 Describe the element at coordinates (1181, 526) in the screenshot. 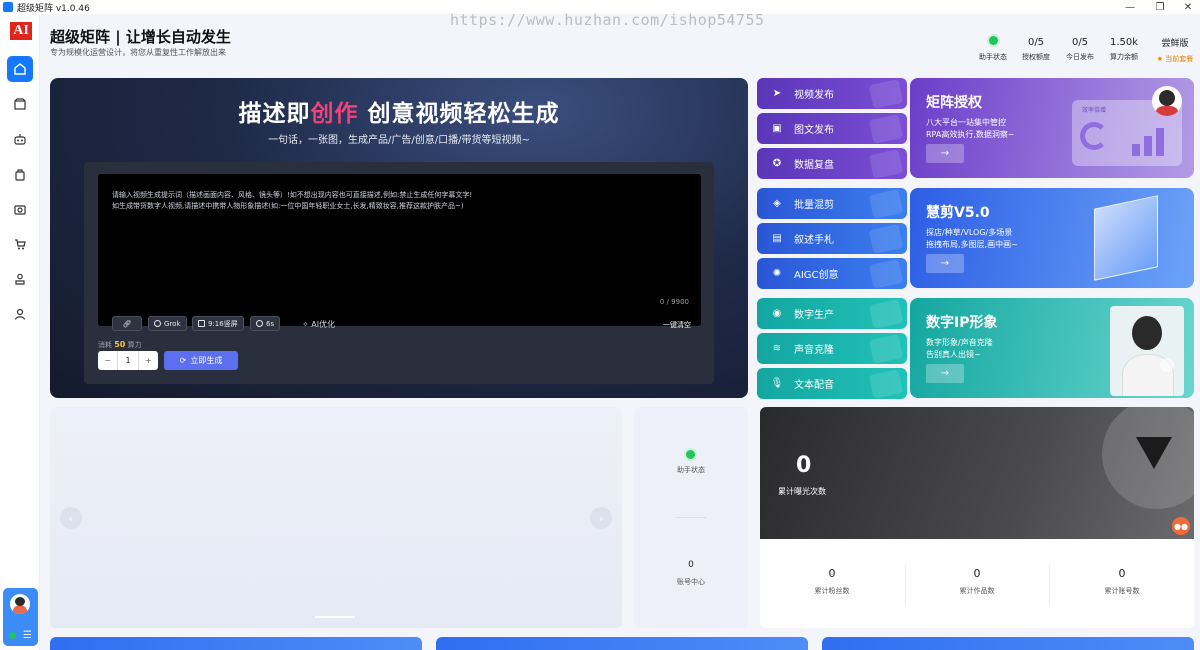

I see `chat-icon: ●●` at that location.